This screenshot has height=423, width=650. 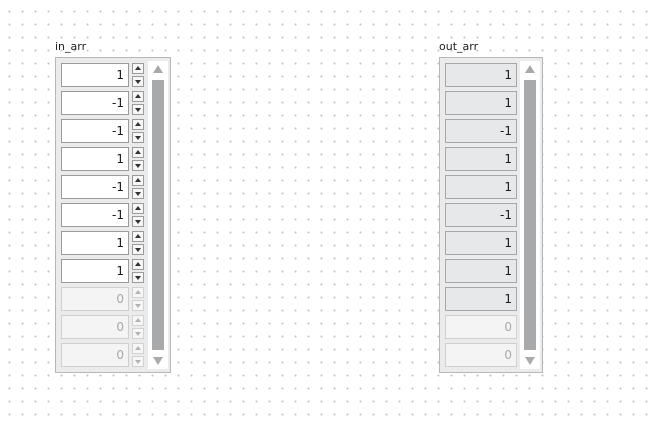 What do you see at coordinates (71, 46) in the screenshot?
I see `in-arr-label: in_arr` at bounding box center [71, 46].